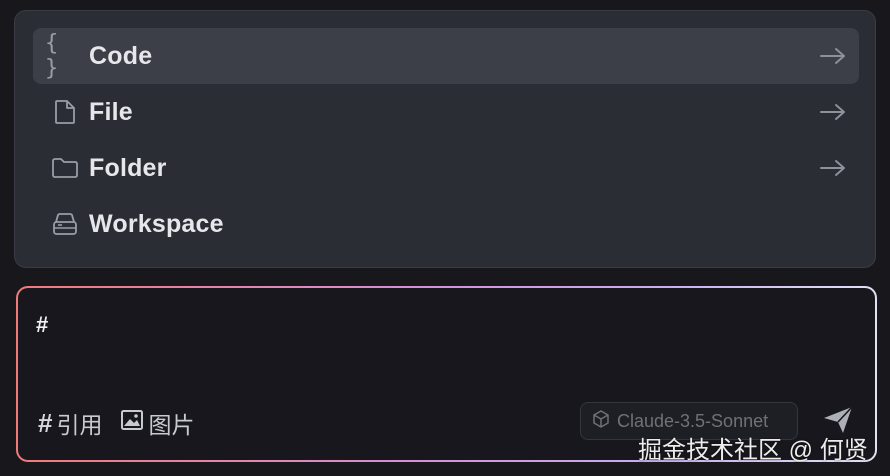 The width and height of the screenshot is (890, 476). I want to click on reference-label: 引用, so click(79, 425).